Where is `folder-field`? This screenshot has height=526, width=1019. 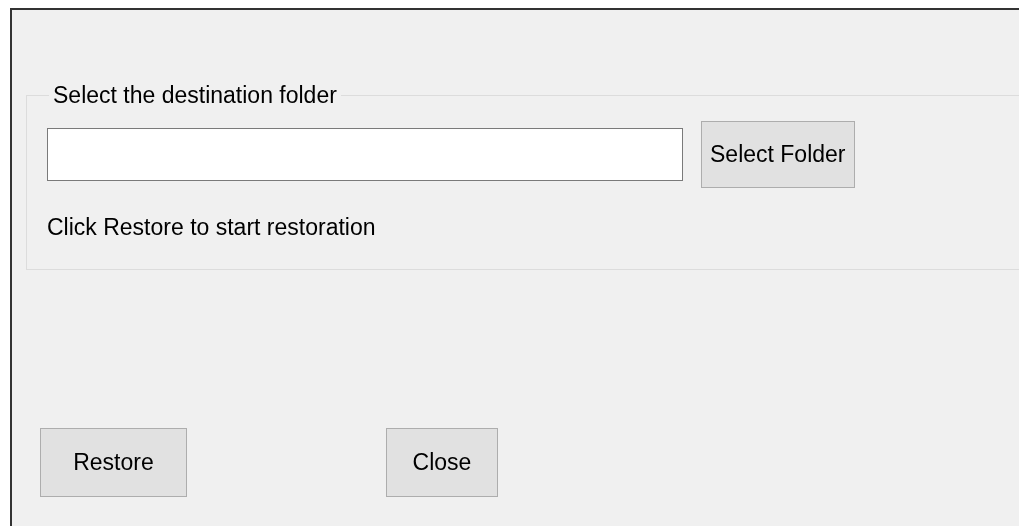 folder-field is located at coordinates (365, 154).